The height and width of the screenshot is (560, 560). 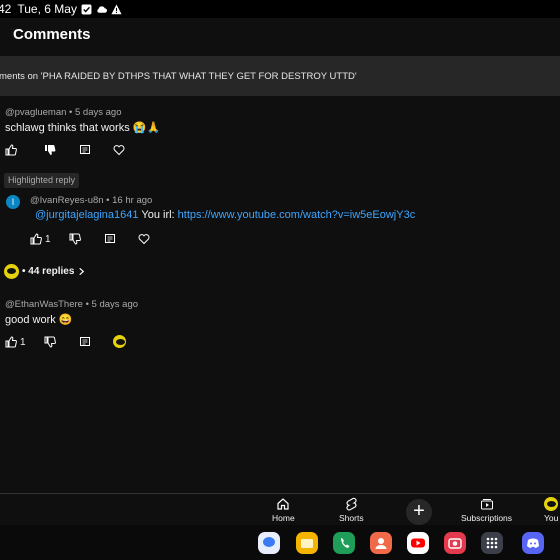 I want to click on creator-heart-badge, so click(x=119, y=341).